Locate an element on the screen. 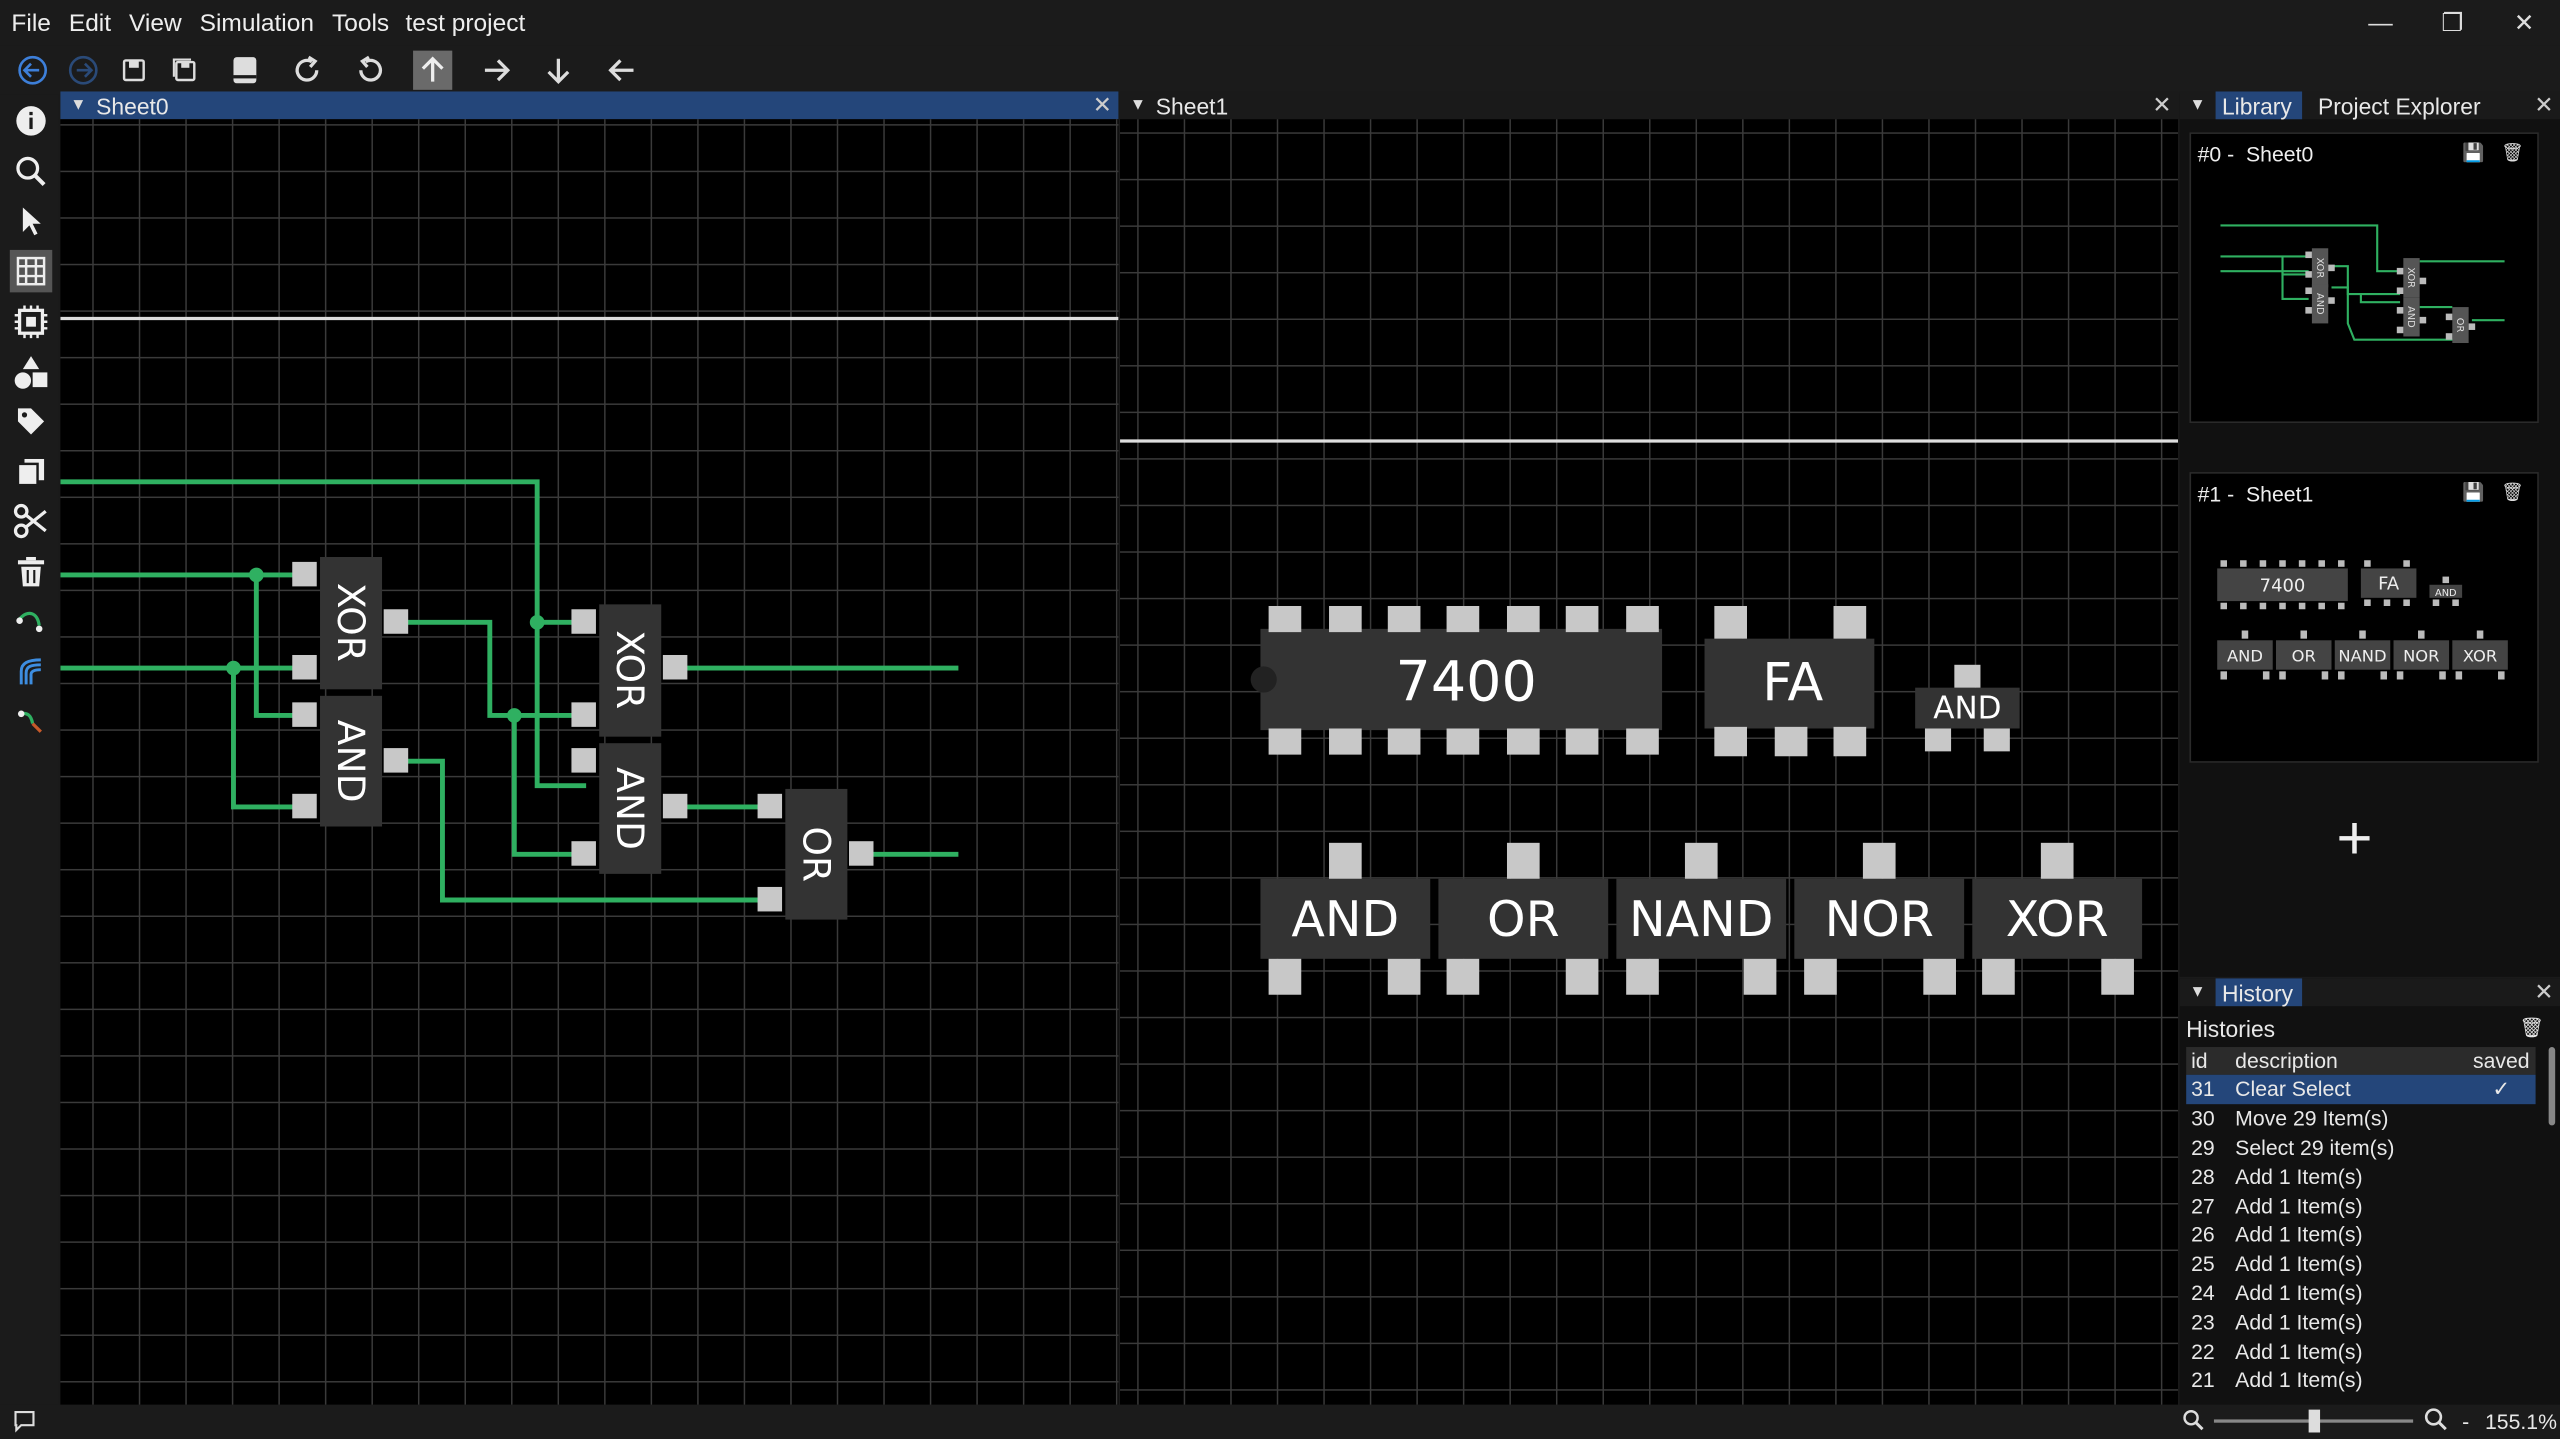 The image size is (2560, 1439). sheet1-header: ▼ Sheet1 ✕ is located at coordinates (1649, 105).